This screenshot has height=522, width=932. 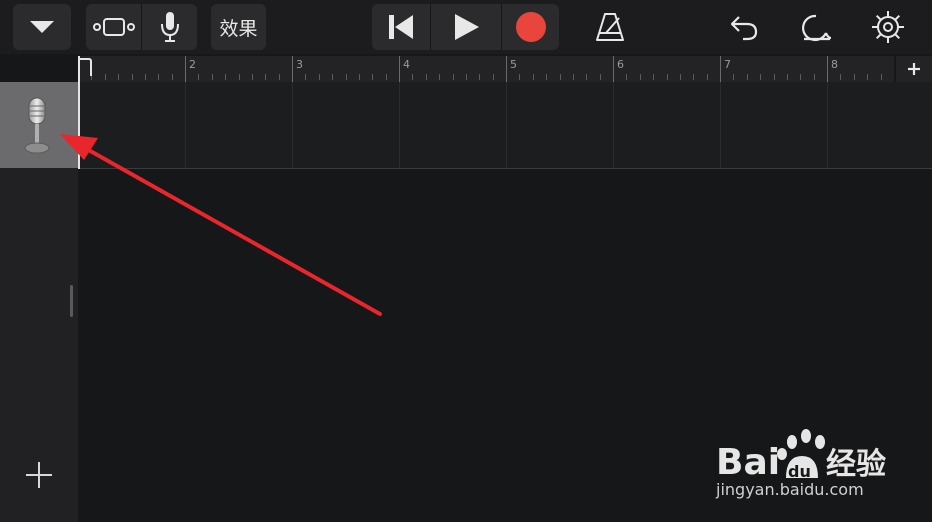 I want to click on watermark-url: jingyan.baidu.com, so click(x=790, y=489).